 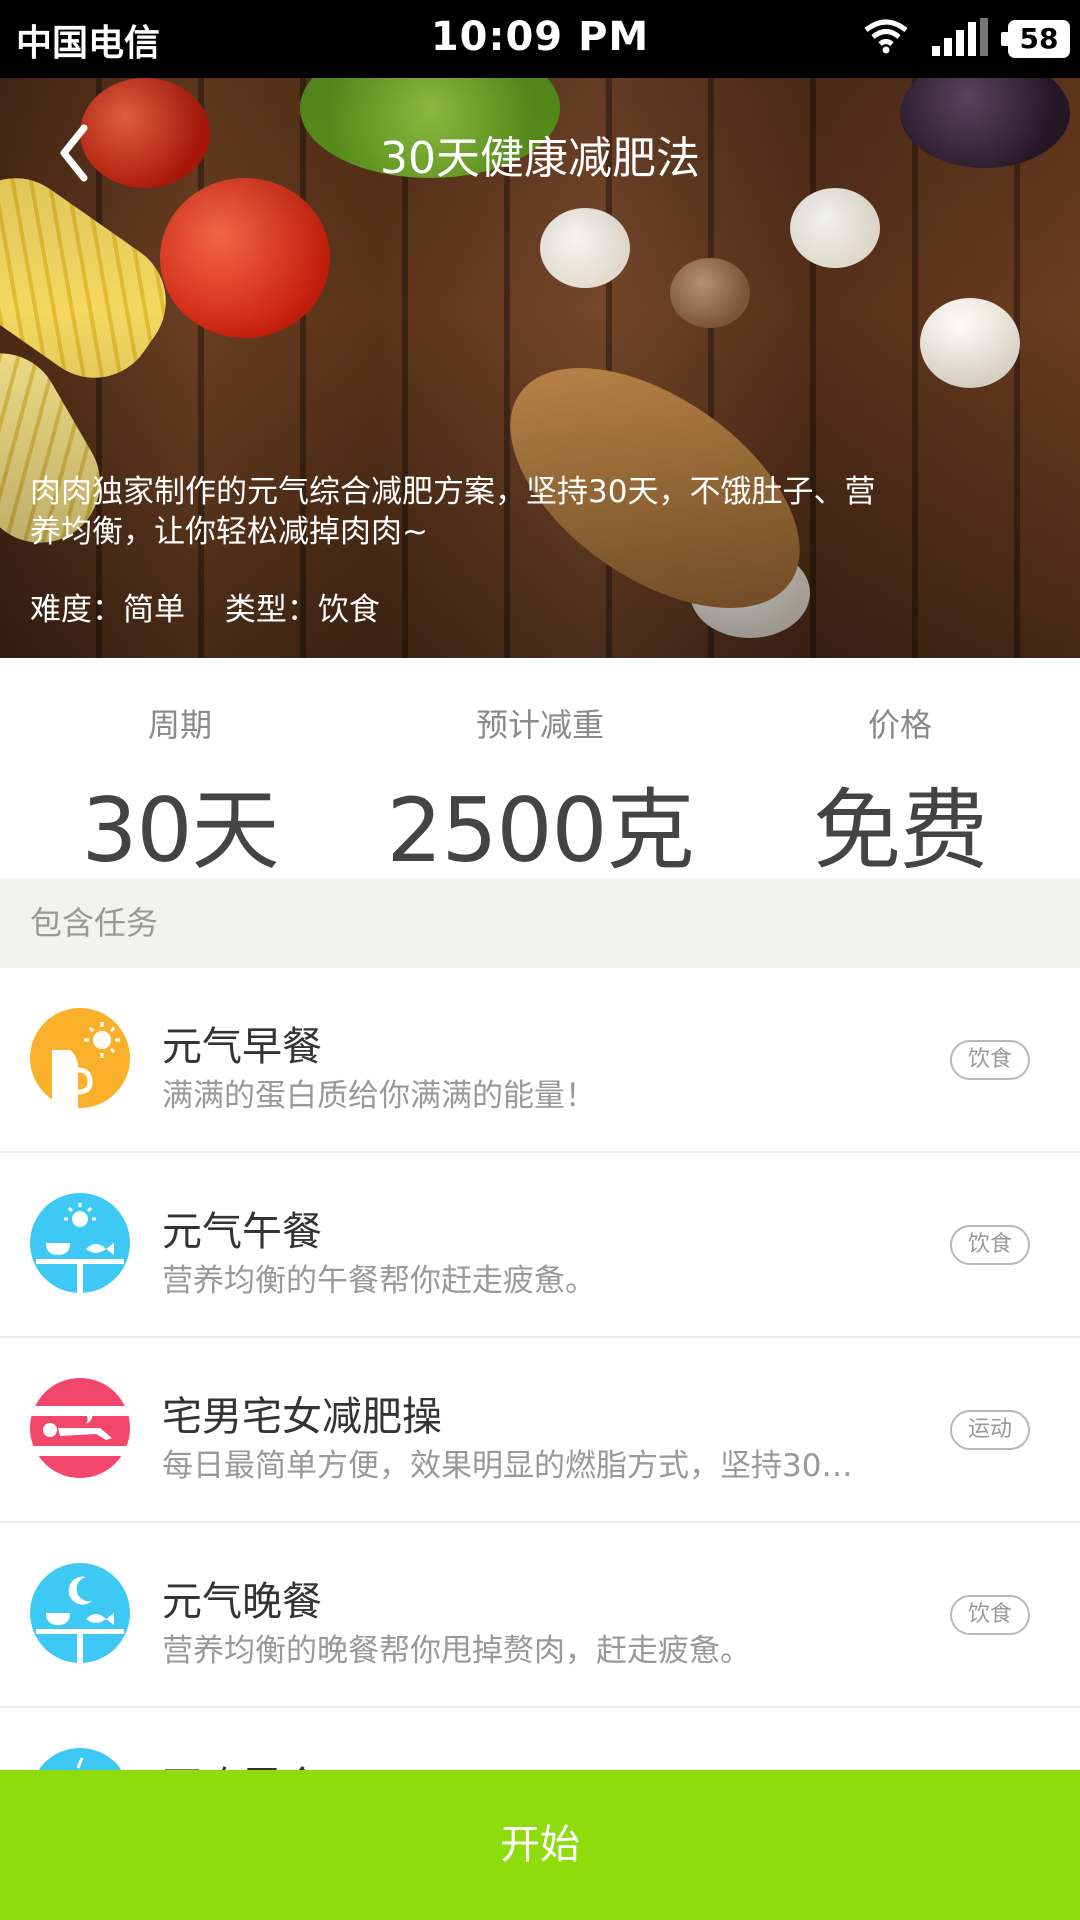 What do you see at coordinates (80, 1058) in the screenshot?
I see `breakfast-icon` at bounding box center [80, 1058].